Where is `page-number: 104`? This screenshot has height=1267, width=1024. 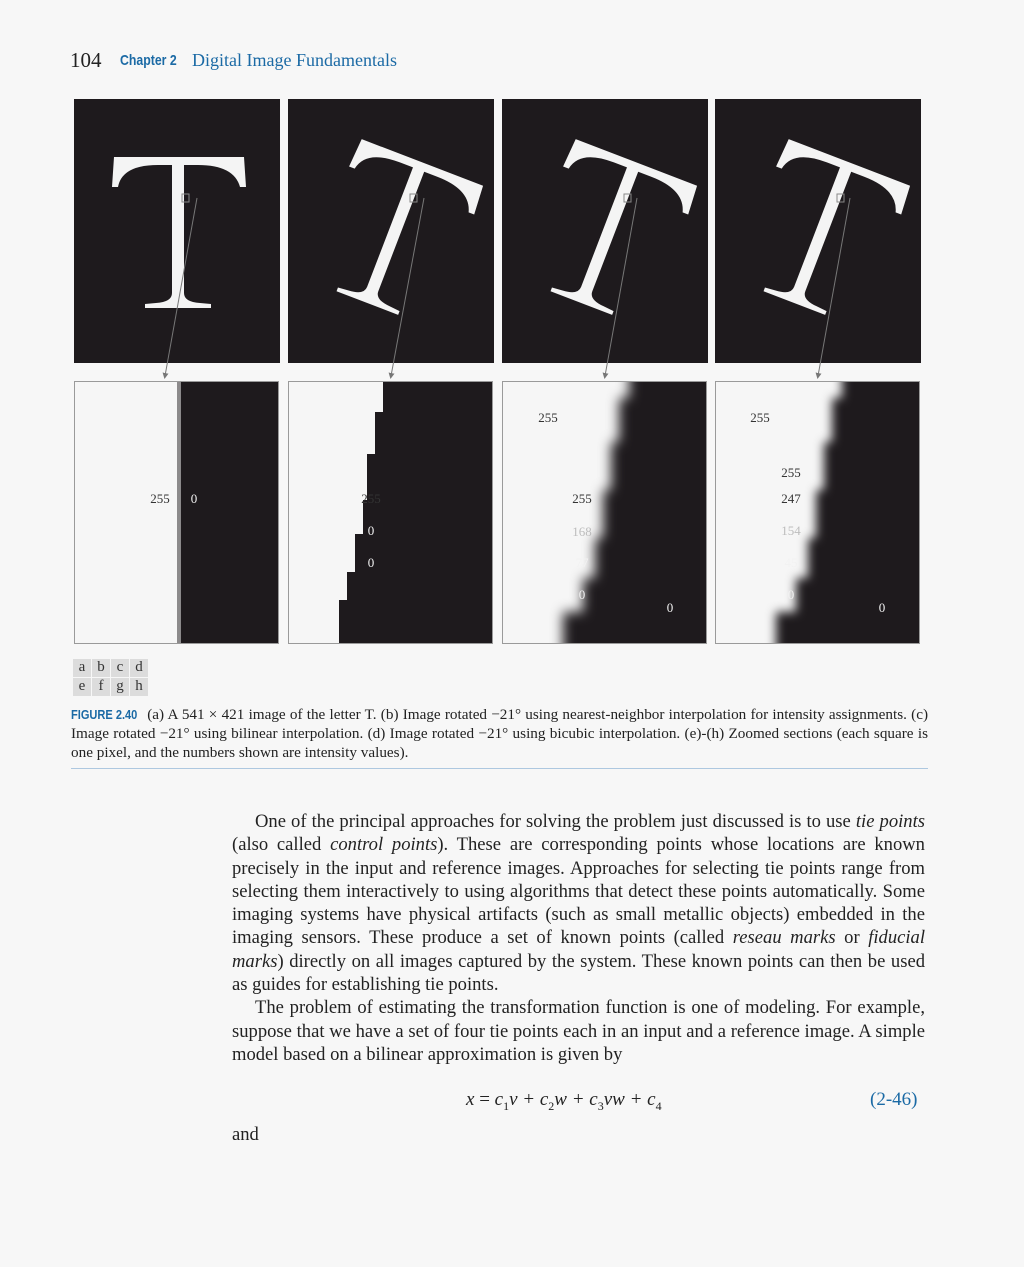 page-number: 104 is located at coordinates (86, 60).